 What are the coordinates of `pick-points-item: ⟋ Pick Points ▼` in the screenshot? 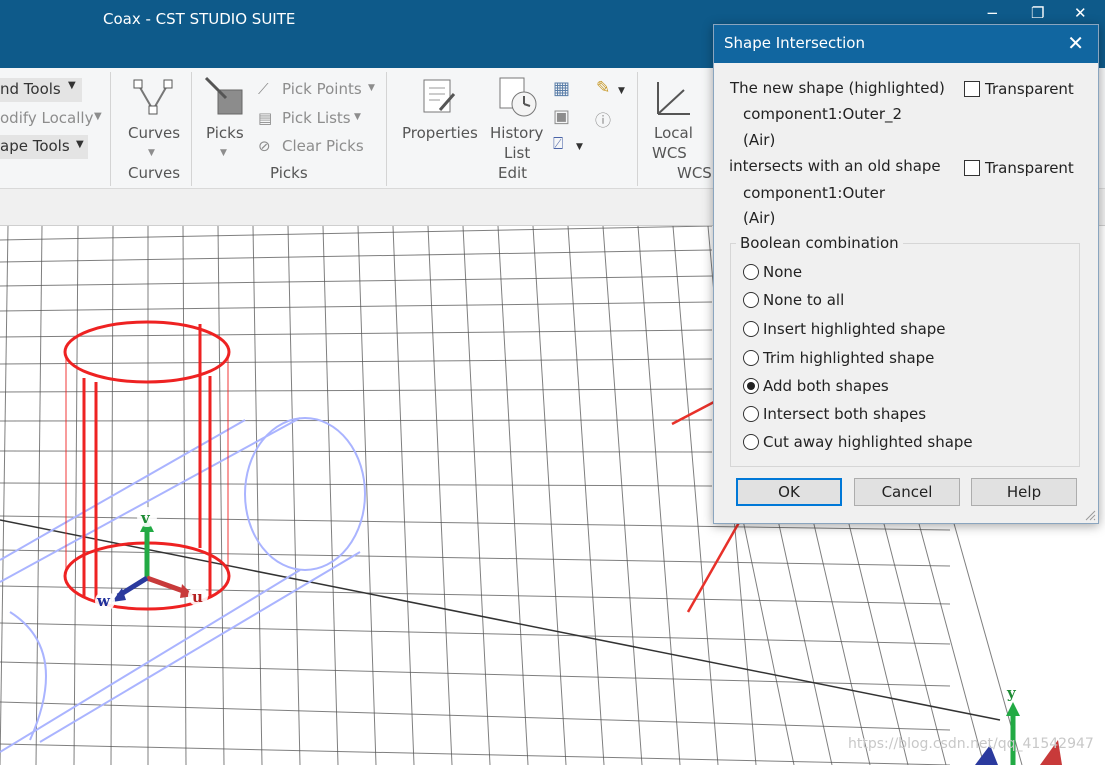 It's located at (320, 90).